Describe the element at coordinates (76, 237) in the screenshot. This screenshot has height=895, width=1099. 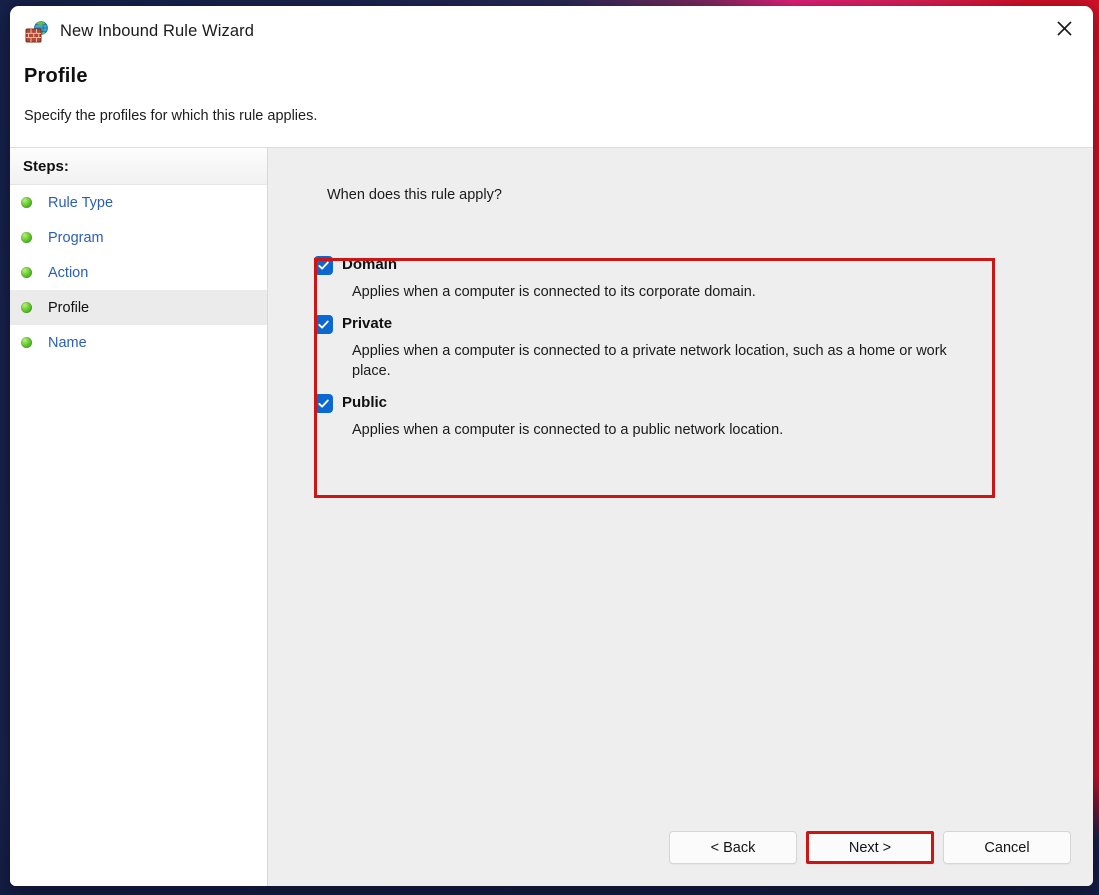
I see `sidebar-item-label: Program` at that location.